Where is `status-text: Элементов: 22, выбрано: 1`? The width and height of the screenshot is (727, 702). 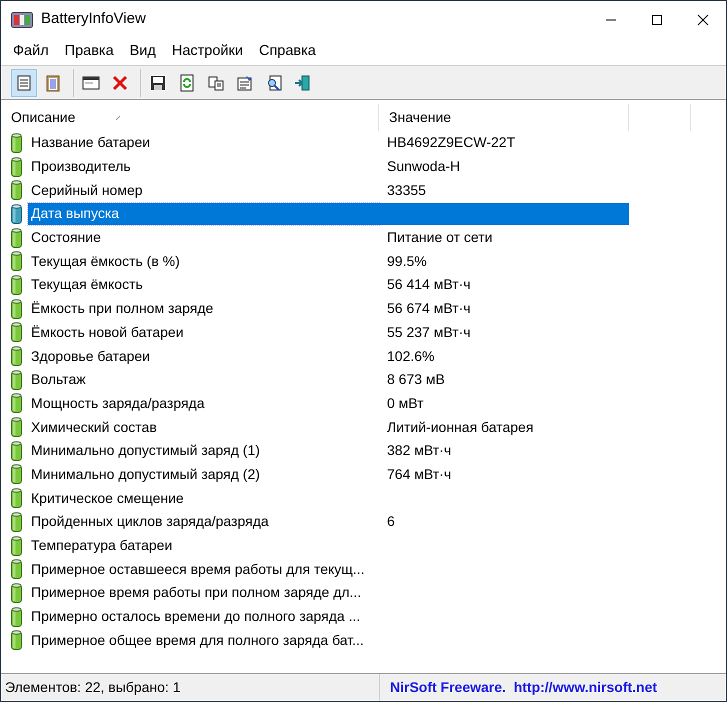
status-text: Элементов: 22, выбрано: 1 is located at coordinates (92, 687).